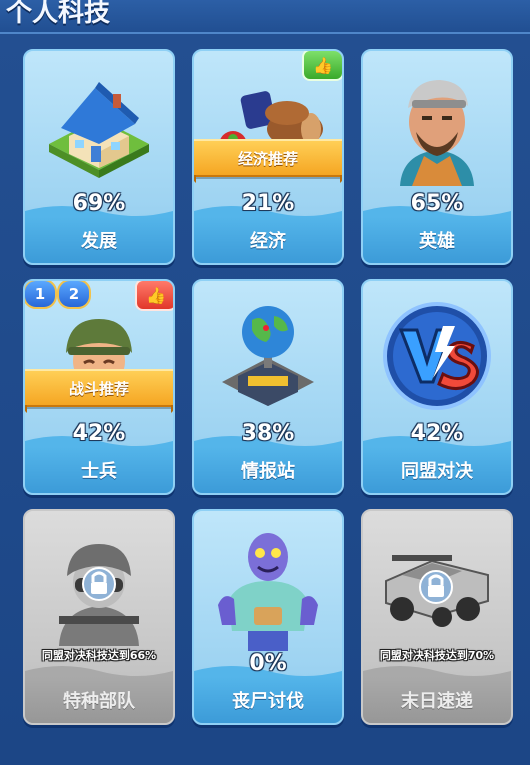  What do you see at coordinates (99, 470) in the screenshot?
I see `tech-name: 士兵` at bounding box center [99, 470].